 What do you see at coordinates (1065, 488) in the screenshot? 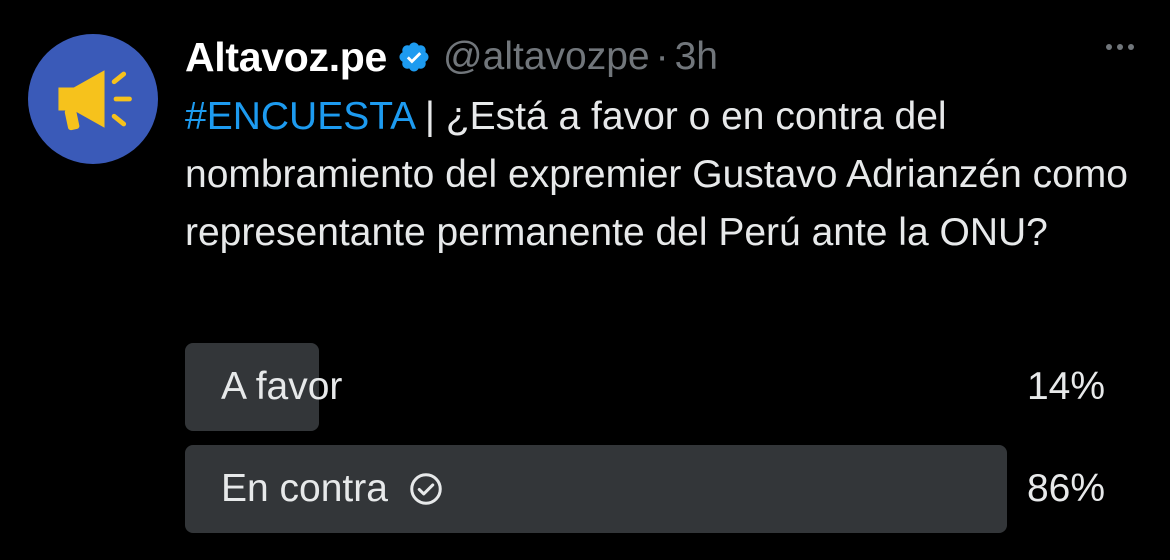
I see `poll-option-percent: 86%` at bounding box center [1065, 488].